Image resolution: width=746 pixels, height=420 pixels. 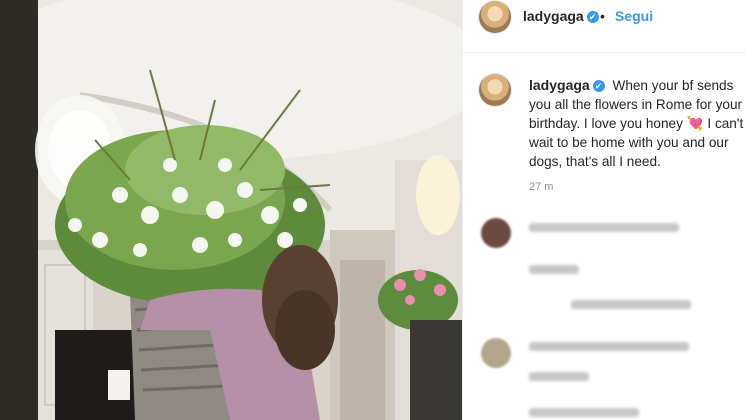 I want to click on follow-button: Segui, so click(x=634, y=16).